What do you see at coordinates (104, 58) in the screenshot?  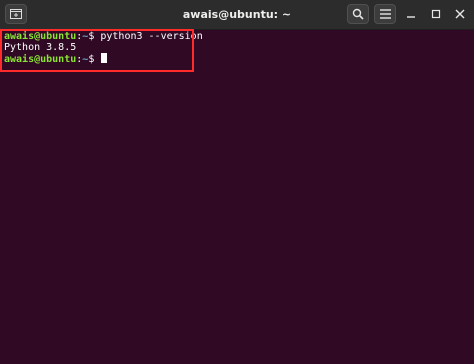 I see `text-cursor` at bounding box center [104, 58].